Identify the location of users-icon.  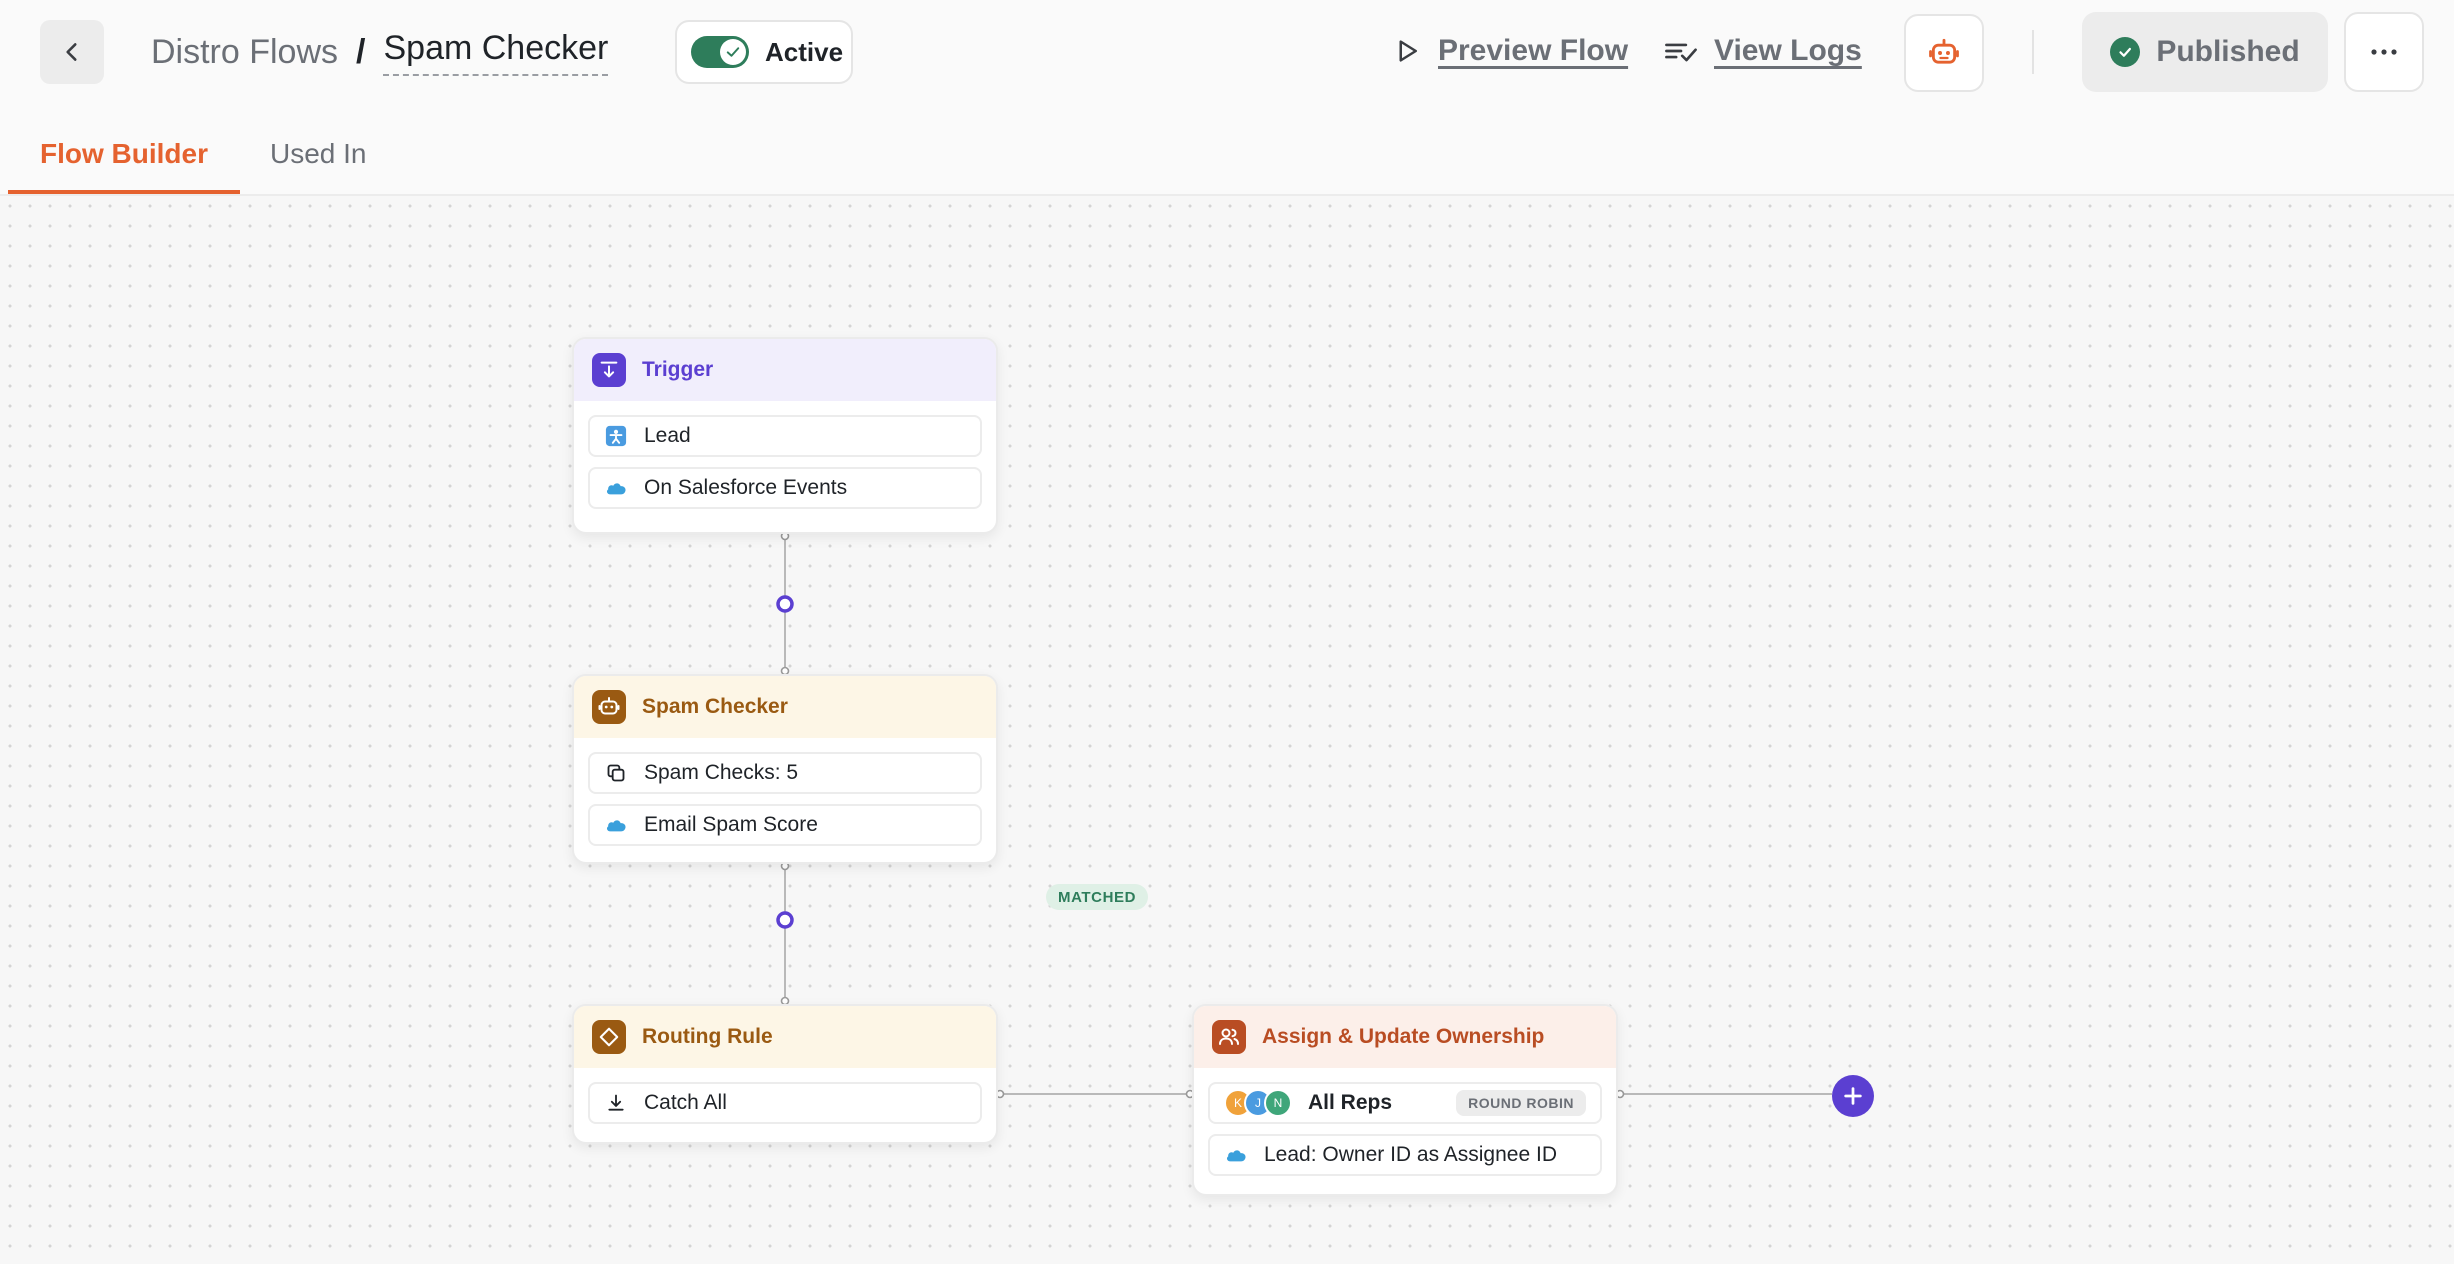
(1229, 1037).